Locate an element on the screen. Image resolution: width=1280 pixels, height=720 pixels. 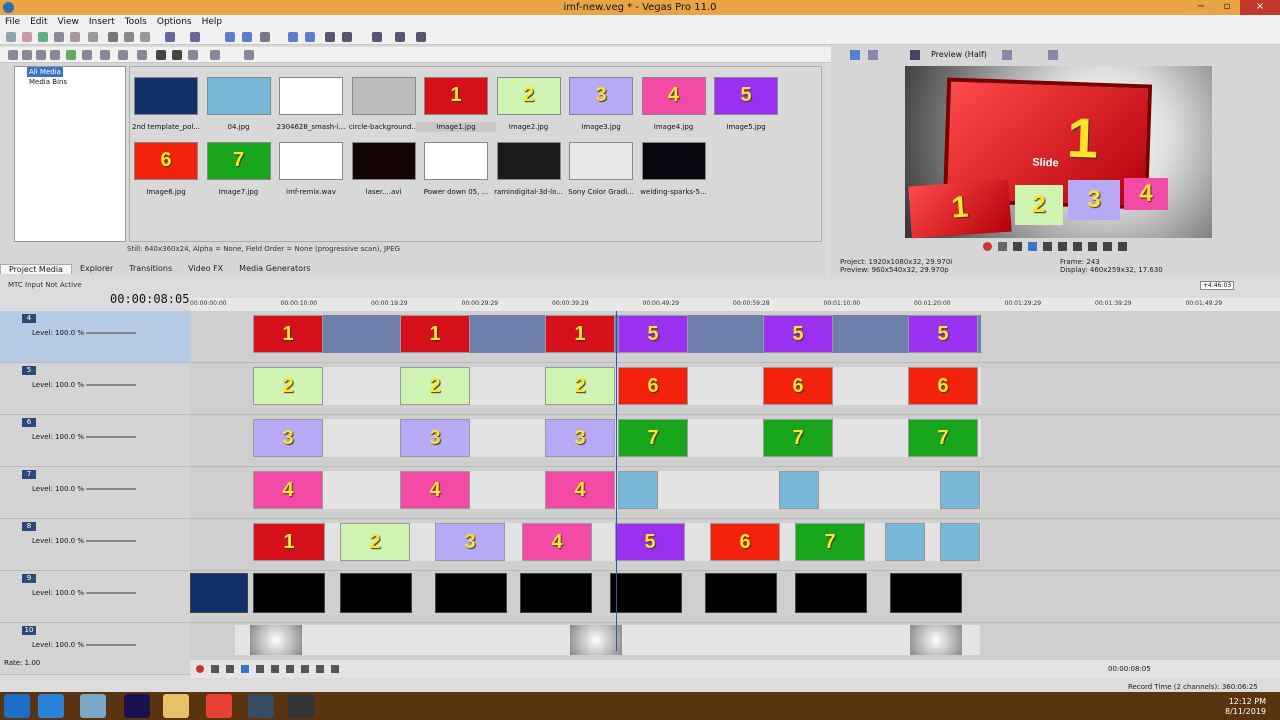
lock-envelopes-icon is located at coordinates (347, 37).